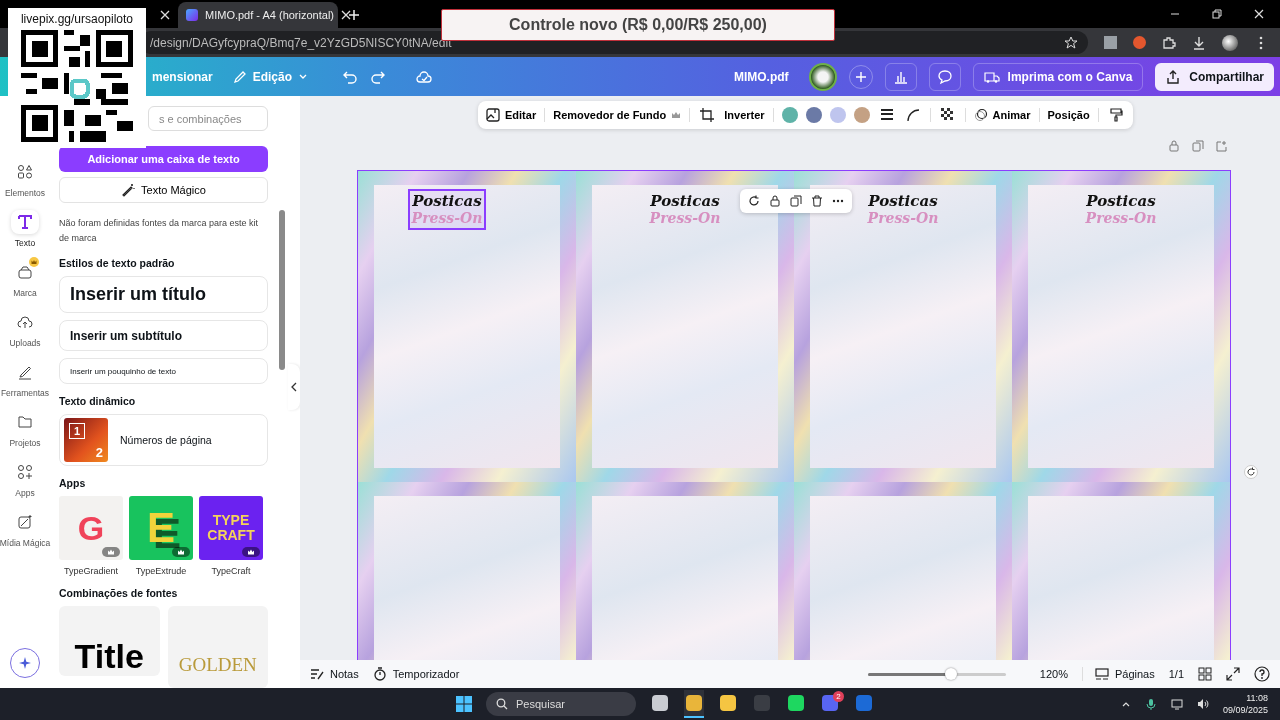 The width and height of the screenshot is (1280, 720). What do you see at coordinates (944, 76) in the screenshot?
I see `comment-button` at bounding box center [944, 76].